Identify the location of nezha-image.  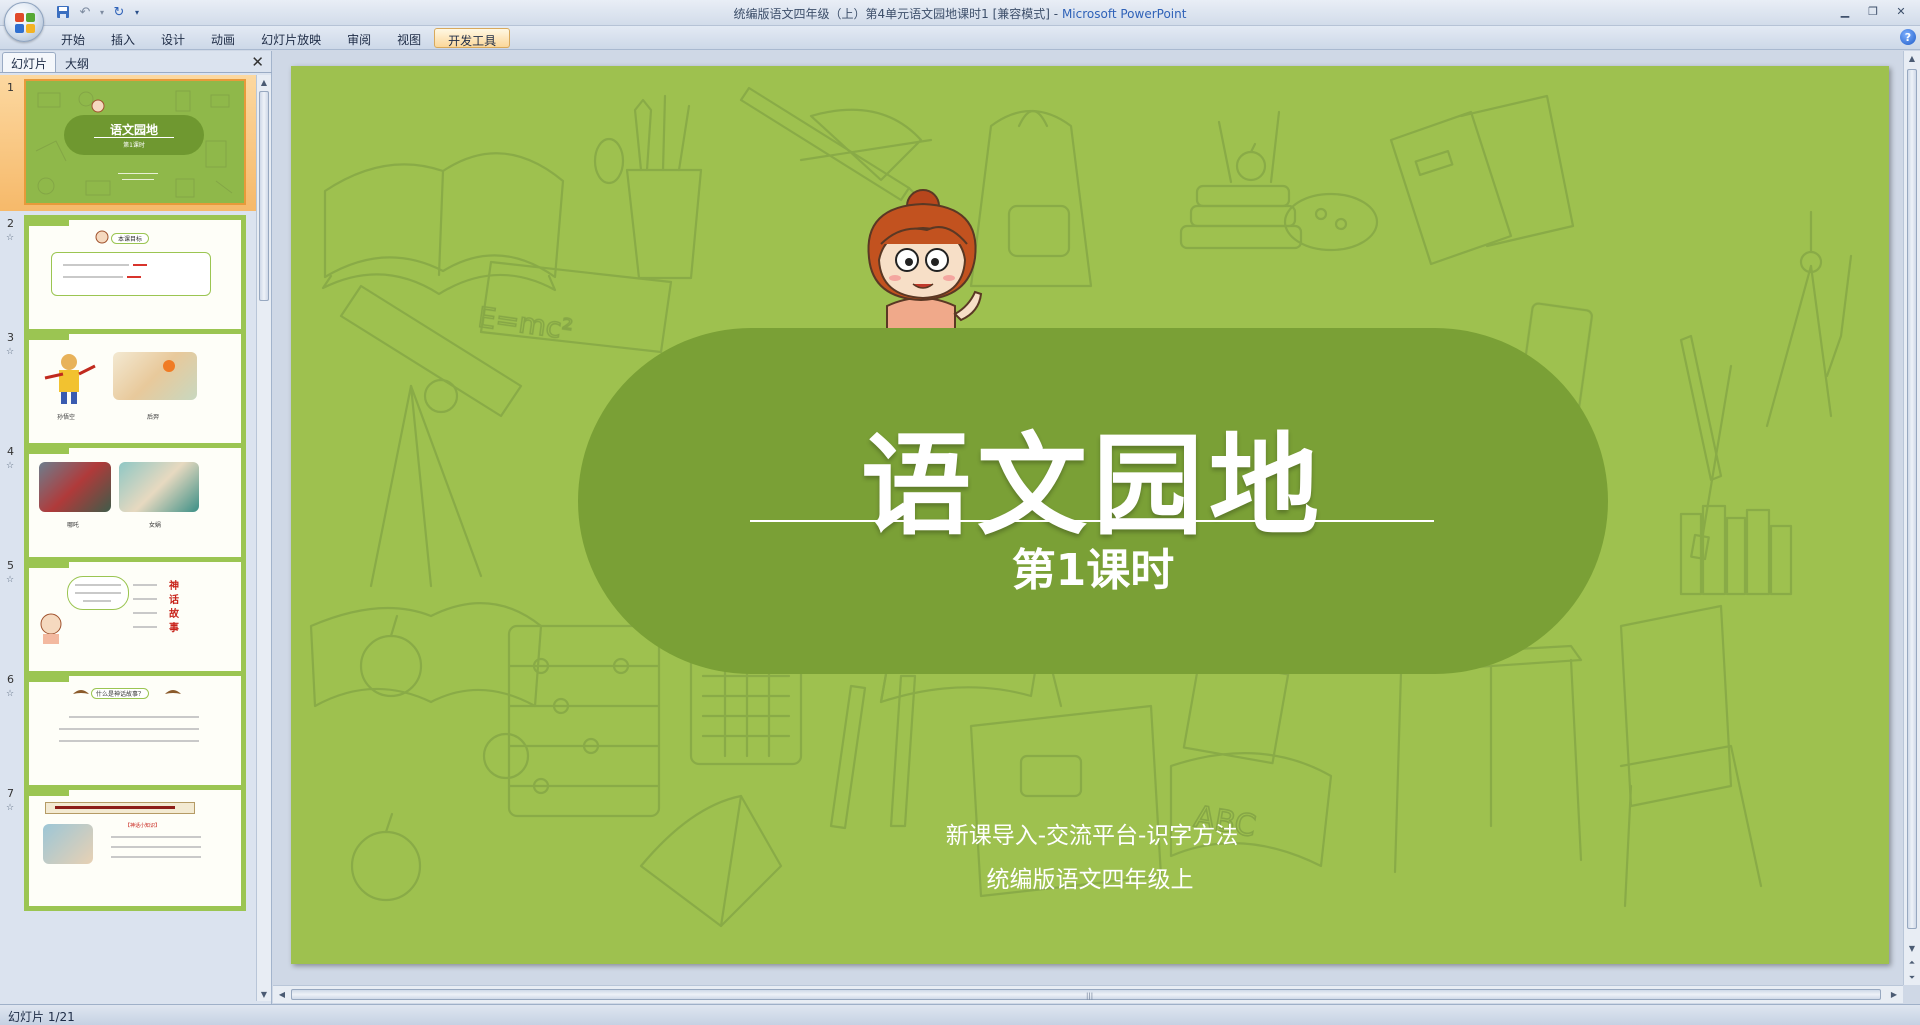
(75, 487).